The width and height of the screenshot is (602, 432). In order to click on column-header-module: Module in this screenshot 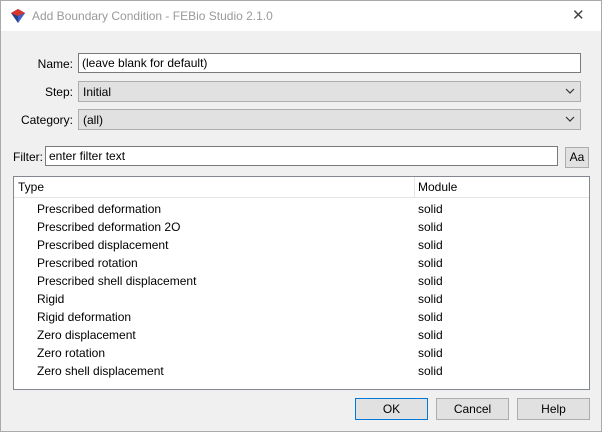, I will do `click(437, 187)`.